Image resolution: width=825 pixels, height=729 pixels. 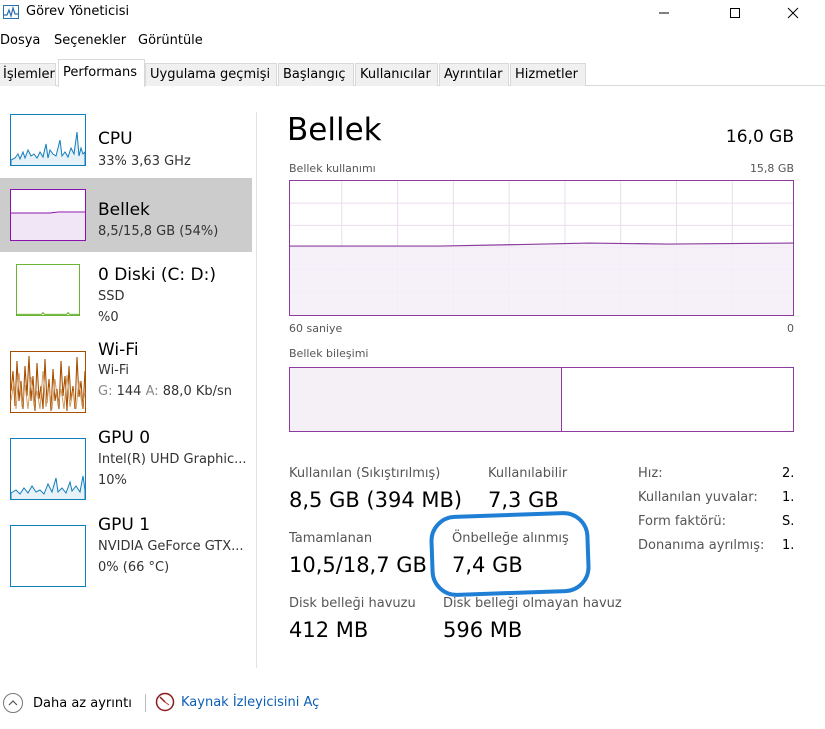 I want to click on gpu0-thumbnail-graph, so click(x=48, y=469).